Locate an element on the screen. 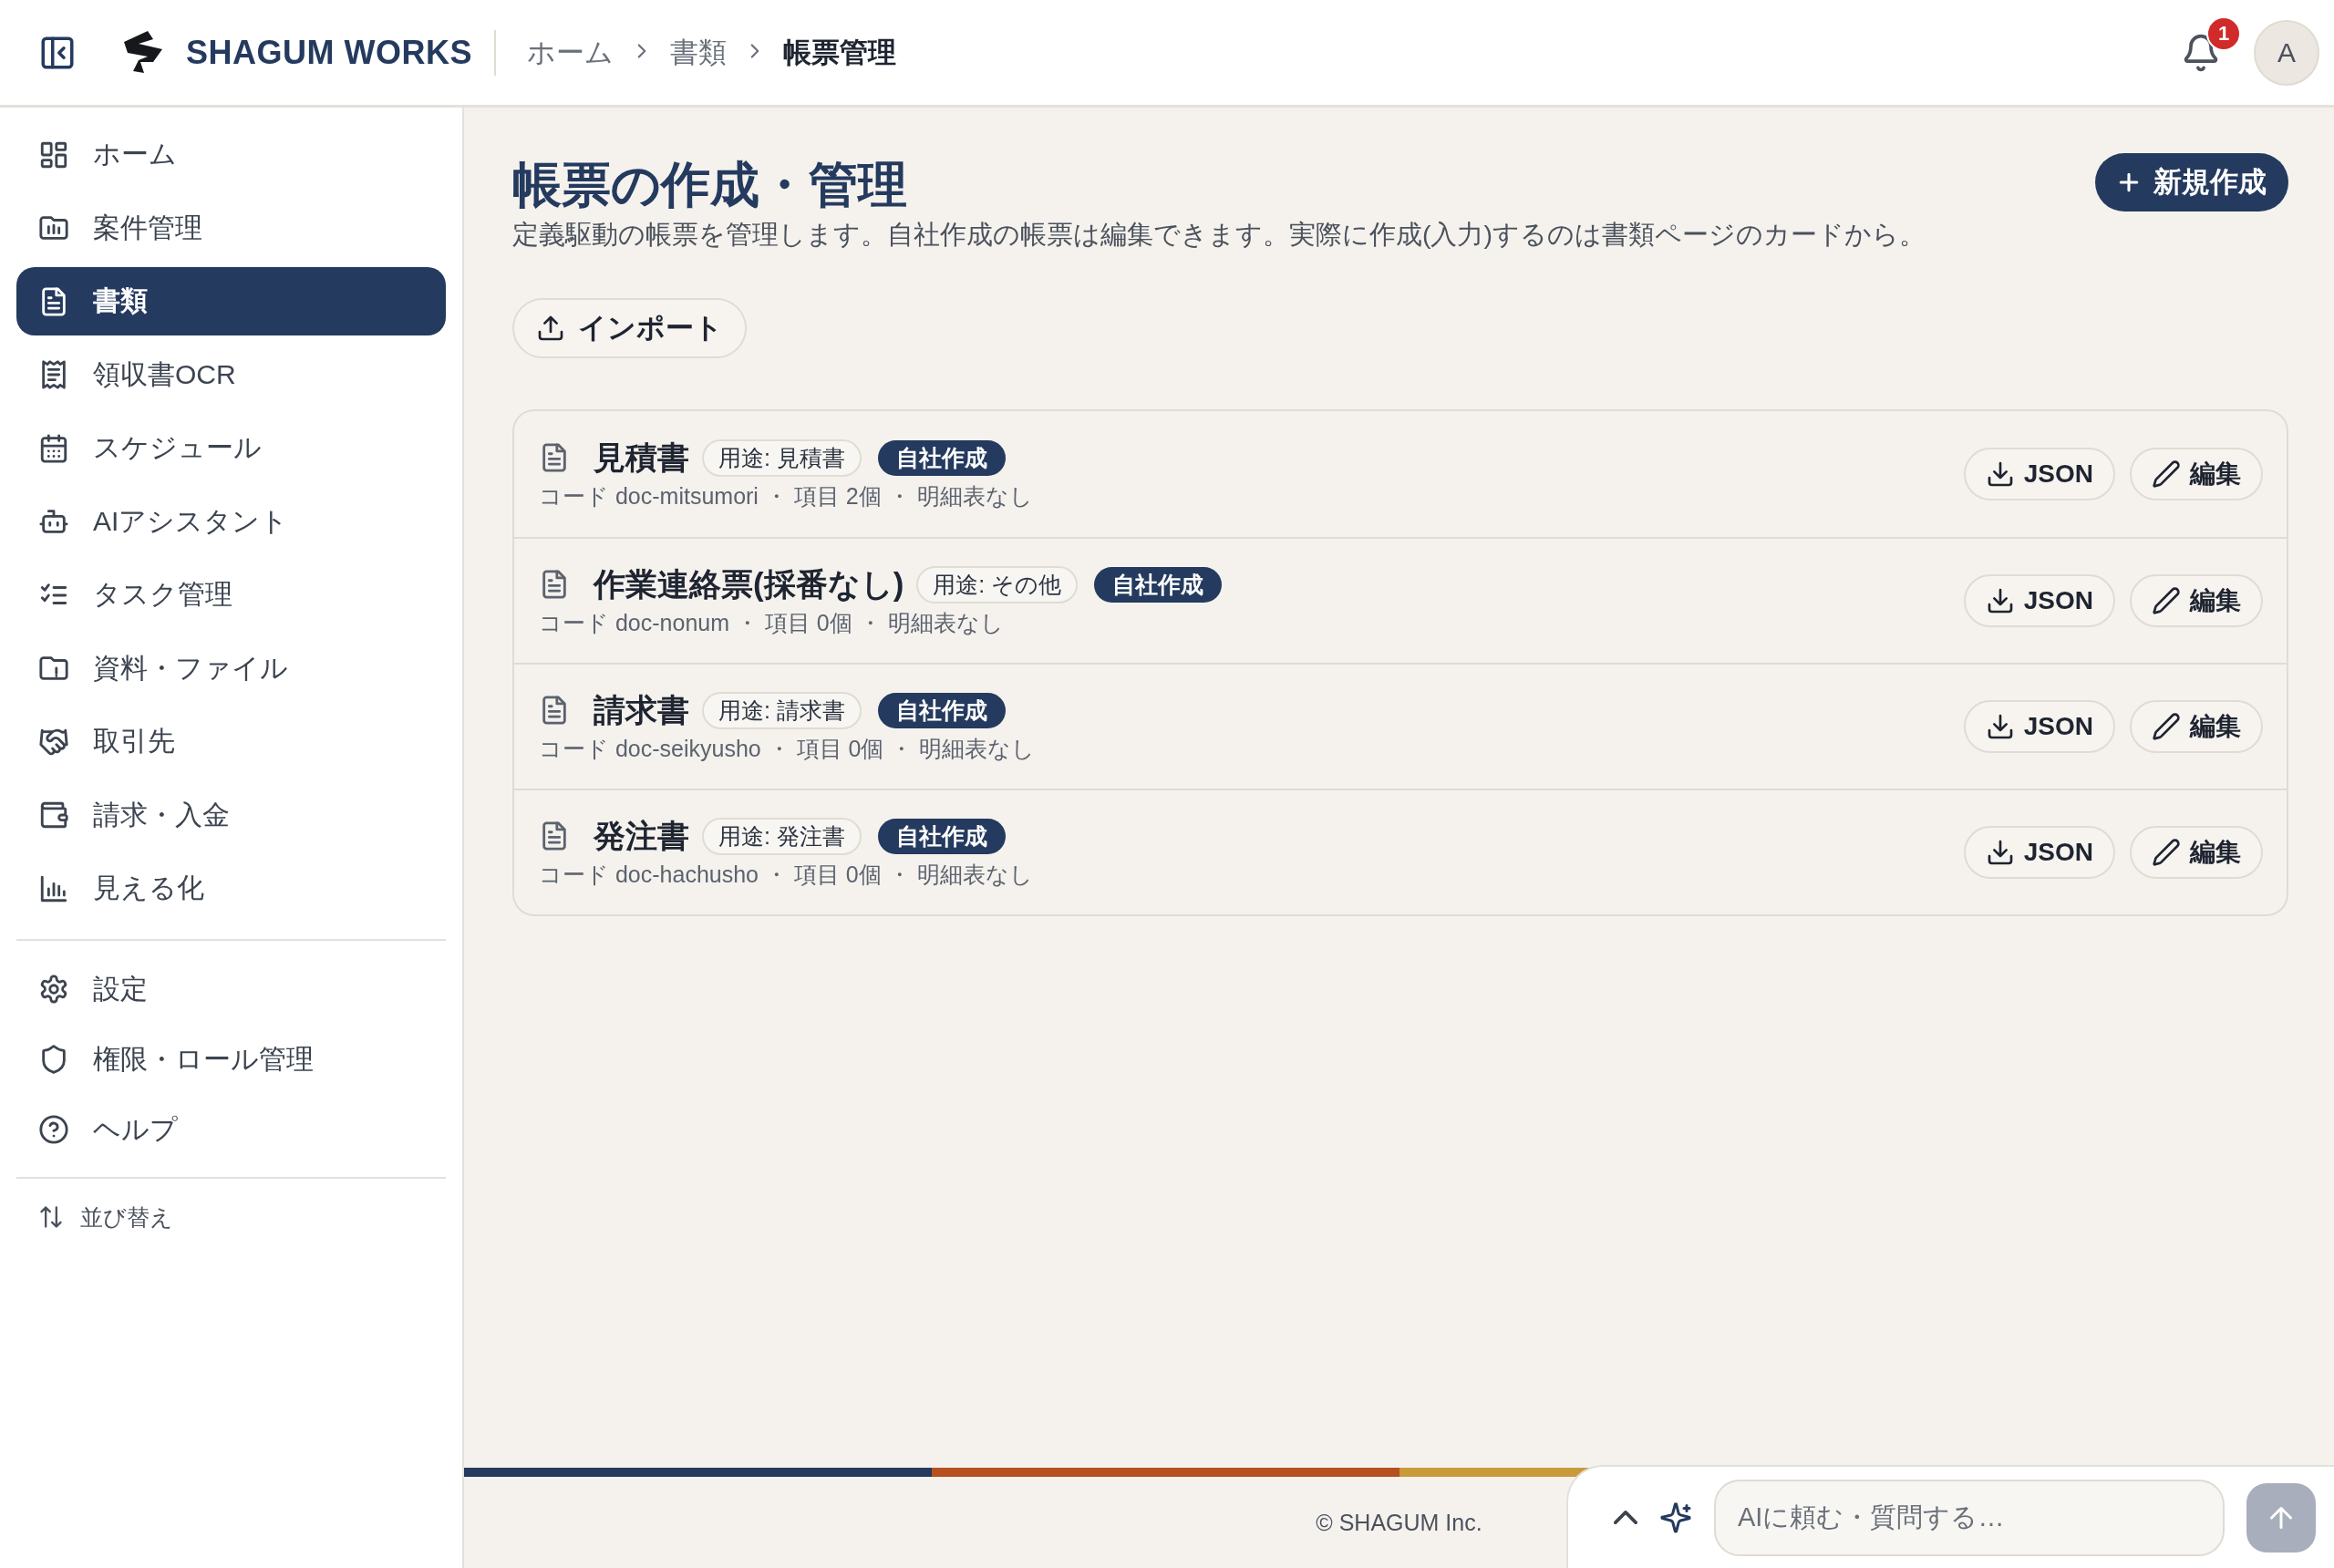 This screenshot has width=2334, height=1568. page-description: 定義駆動の帳票を管理します。自社作成の帳票は編集できます。実際に作成(入力)するのは書類ページのカードから。 is located at coordinates (1219, 234).